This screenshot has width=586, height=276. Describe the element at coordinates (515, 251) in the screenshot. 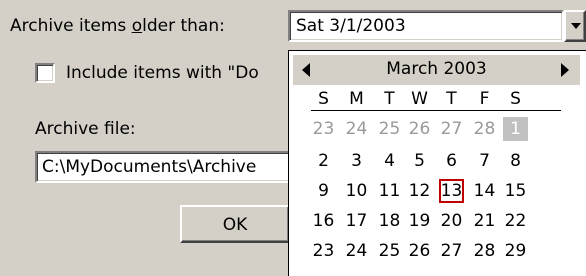

I see `calendar-day: 29` at that location.